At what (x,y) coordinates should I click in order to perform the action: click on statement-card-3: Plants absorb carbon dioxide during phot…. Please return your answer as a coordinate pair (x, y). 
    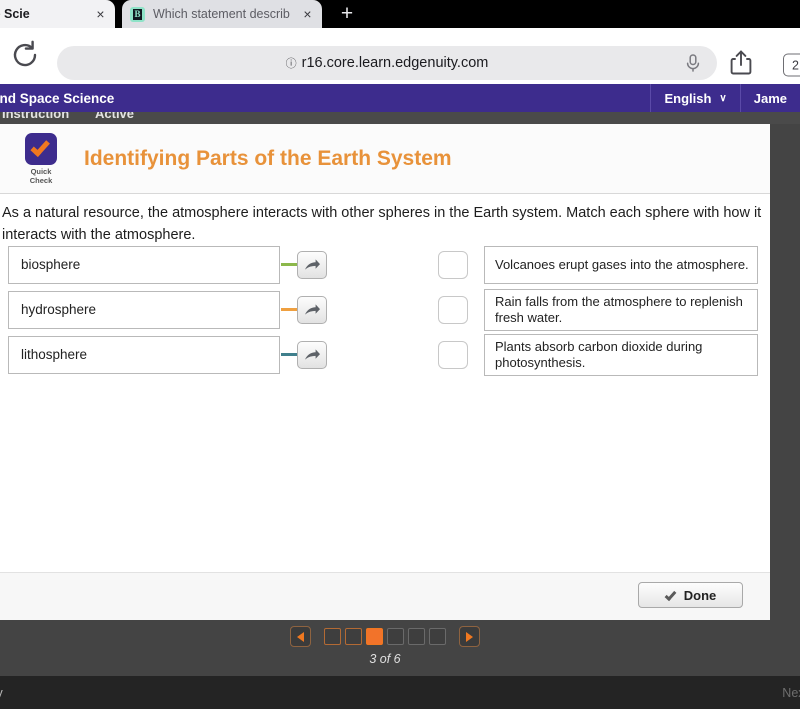
    Looking at the image, I should click on (621, 354).